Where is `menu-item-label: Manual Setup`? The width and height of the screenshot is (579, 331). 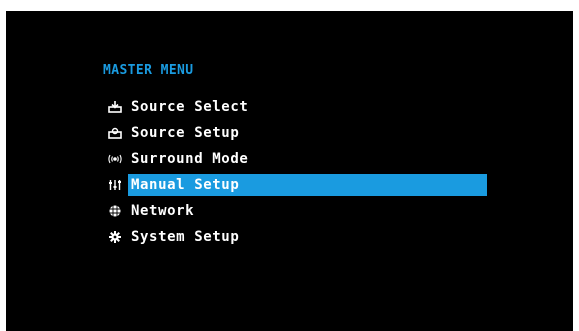
menu-item-label: Manual Setup is located at coordinates (307, 185).